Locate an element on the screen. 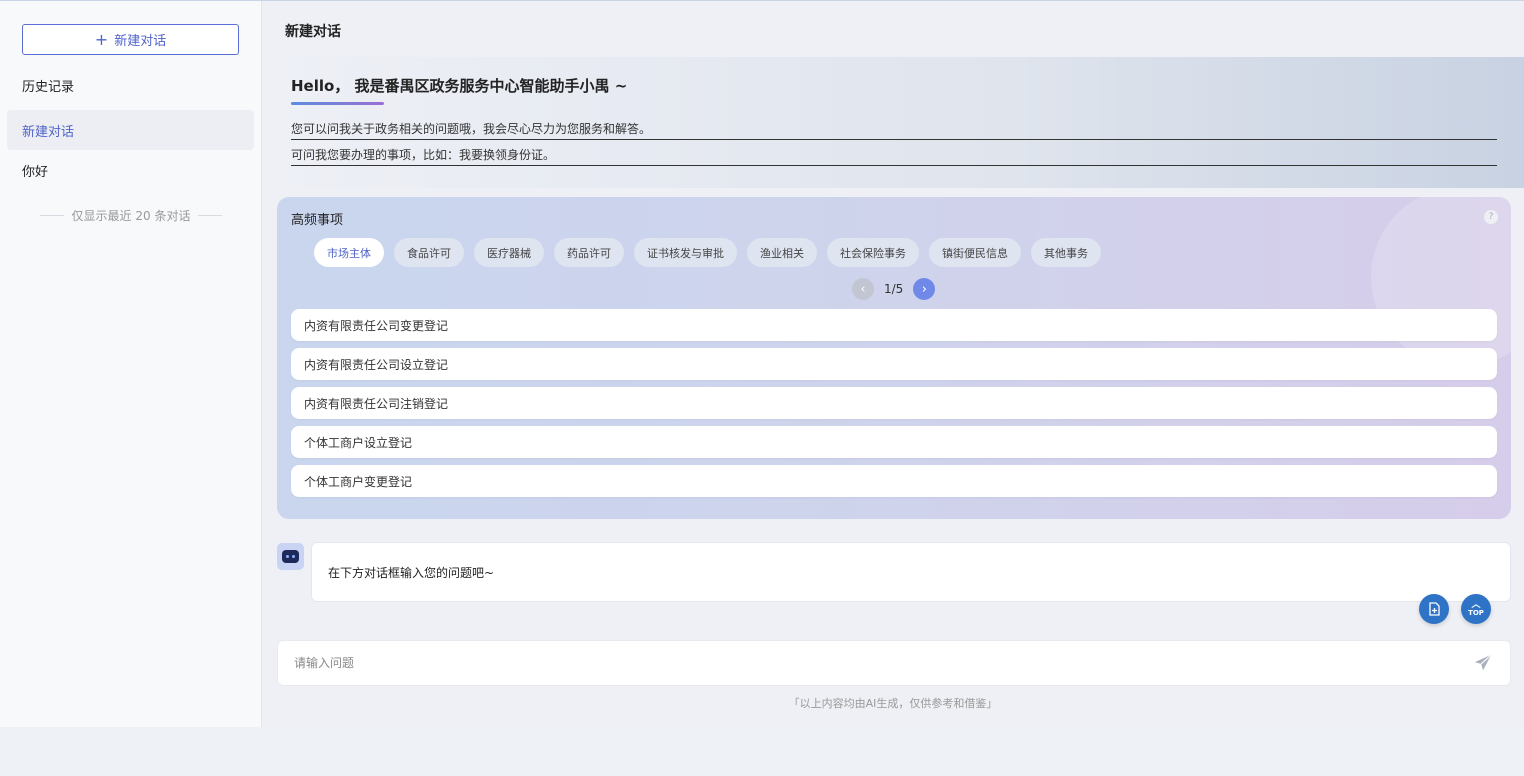 This screenshot has height=776, width=1524. list-item: 内资有限责任公司变更登记 is located at coordinates (894, 325).